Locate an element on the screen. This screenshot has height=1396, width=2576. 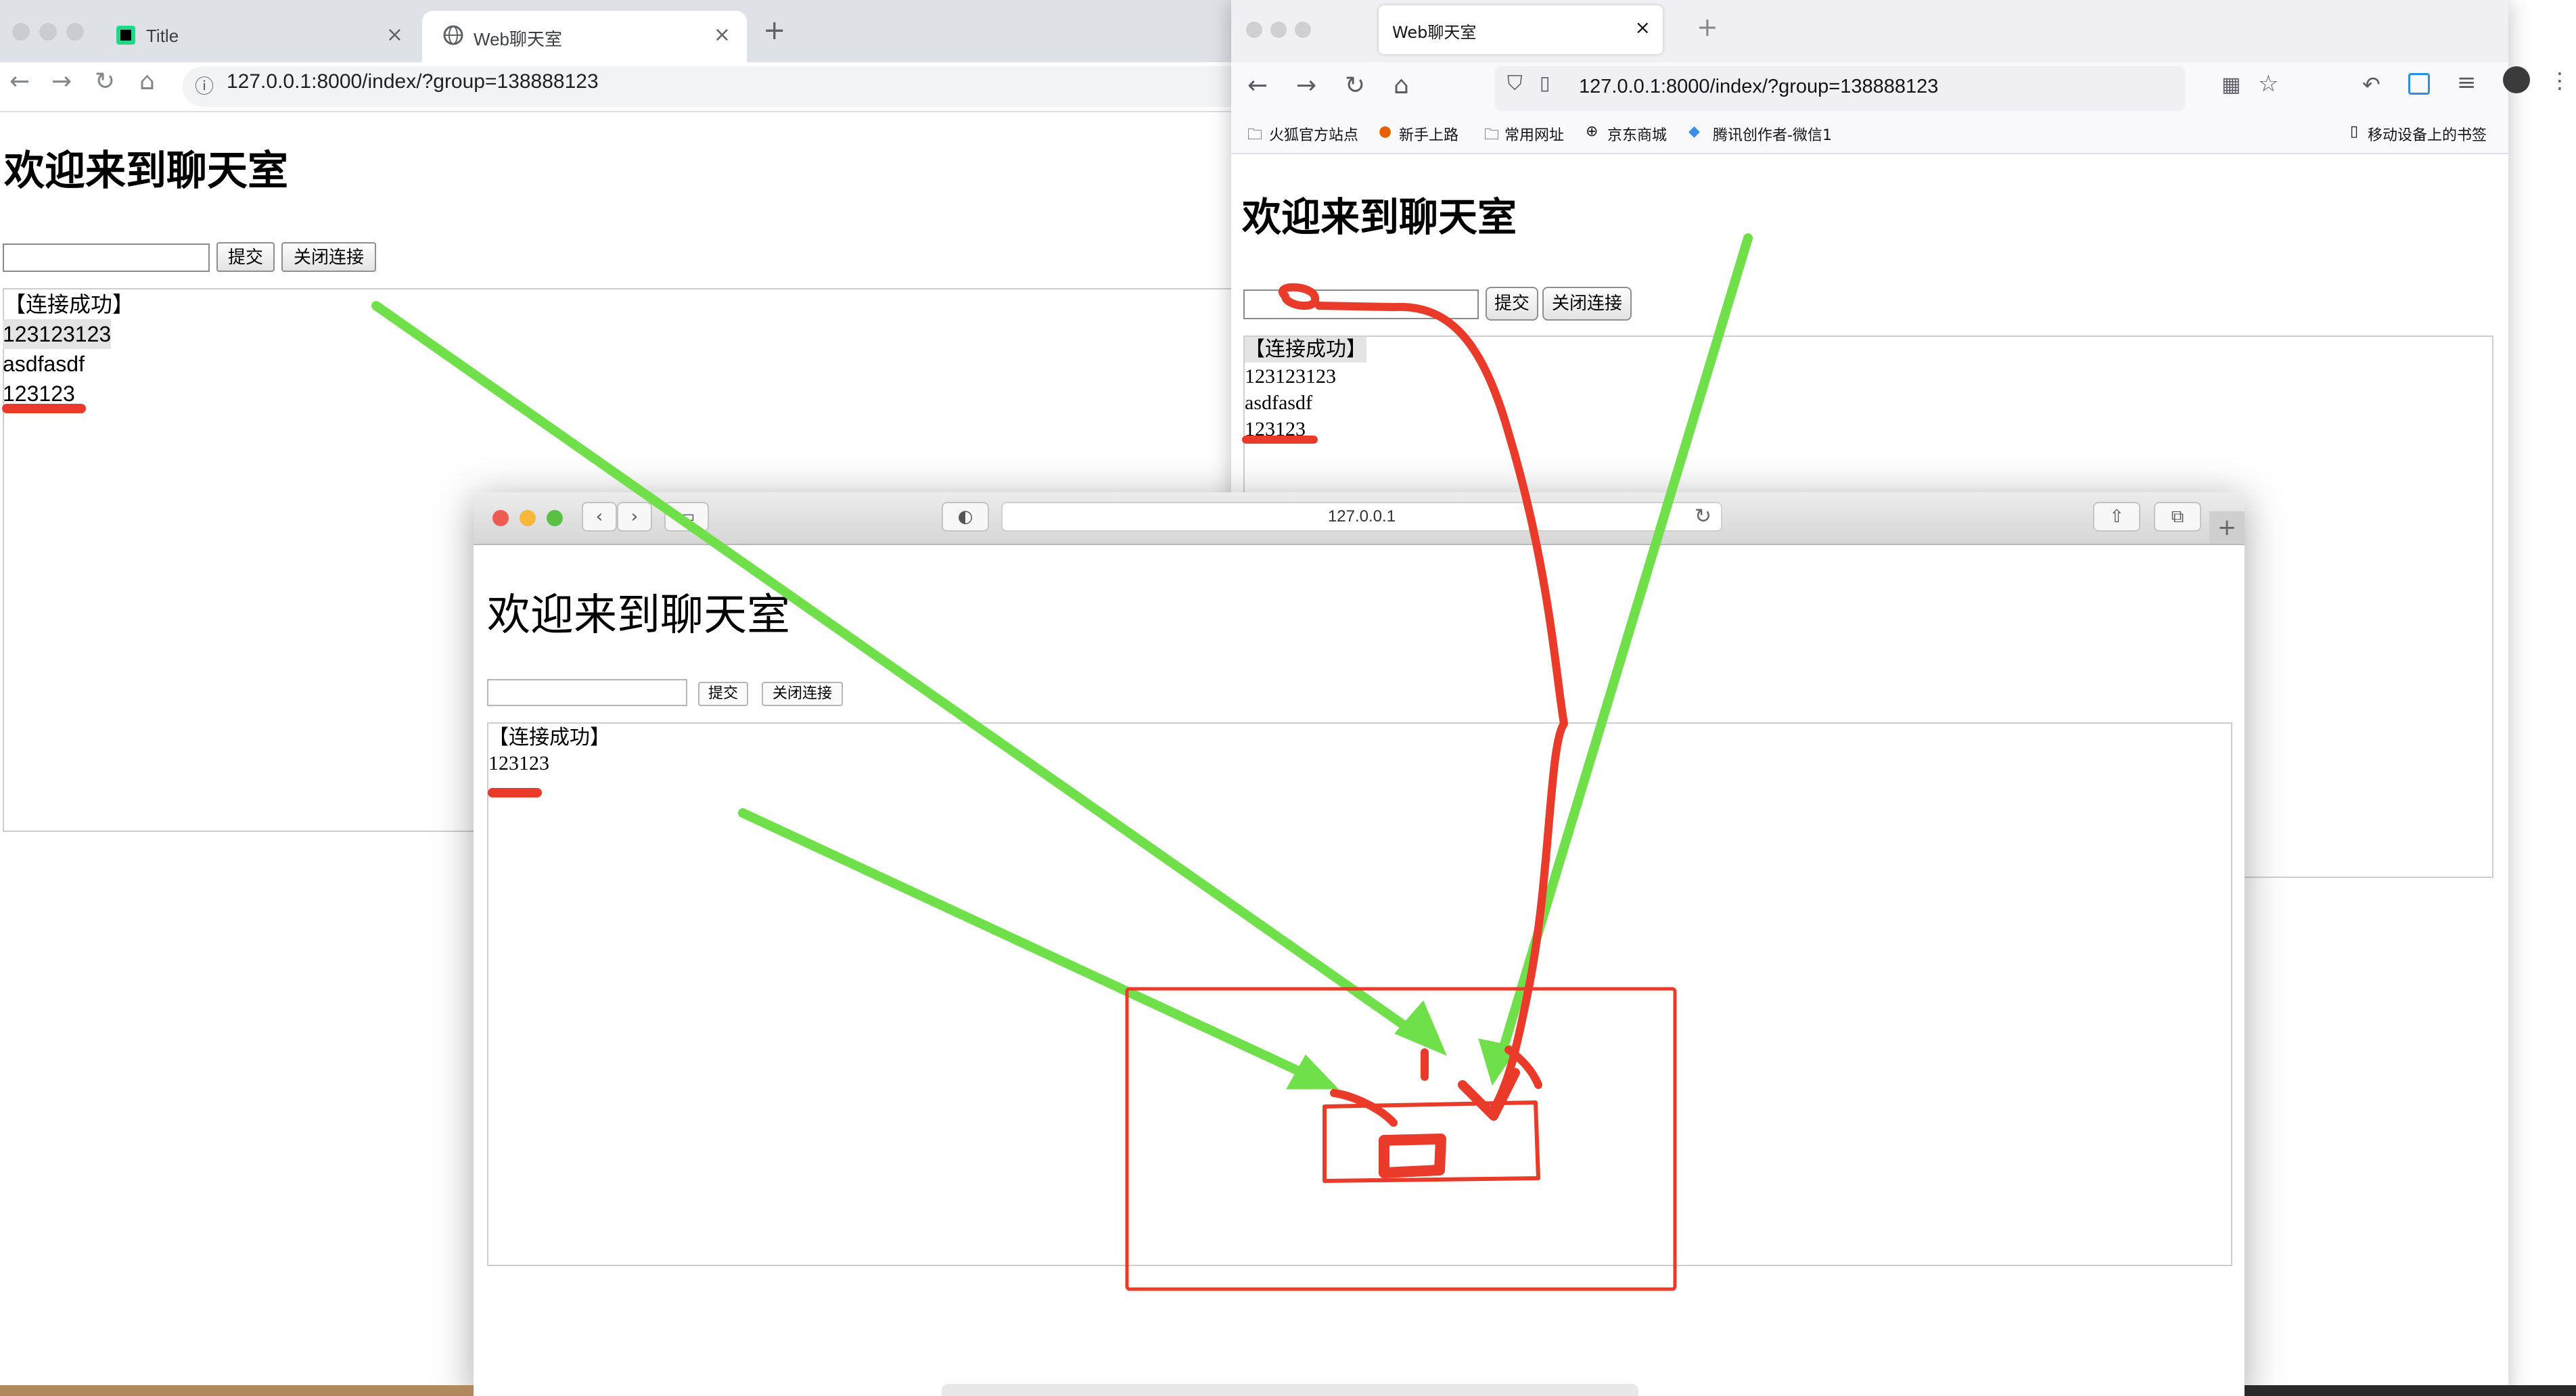
red-arrowhead is located at coordinates (1489, 1094).